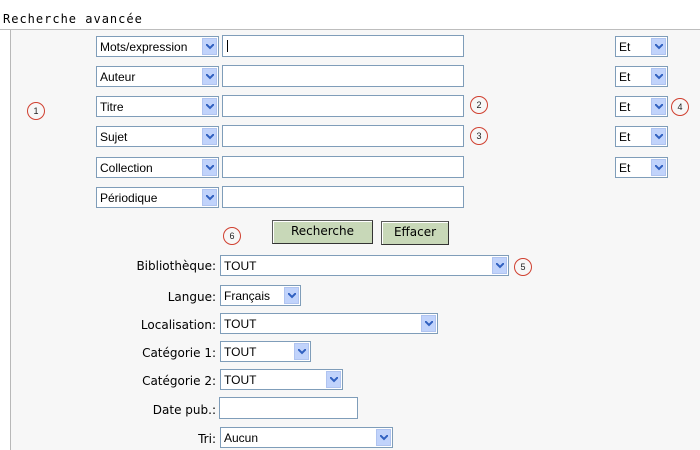 The width and height of the screenshot is (700, 450). I want to click on datepub-input, so click(288, 408).